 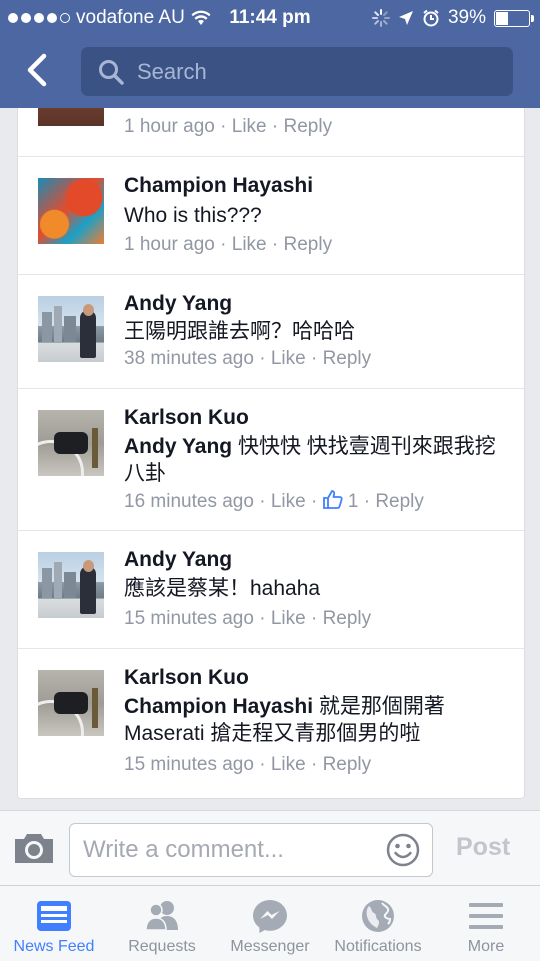 I want to click on thumbs-up-icon, so click(x=332, y=499).